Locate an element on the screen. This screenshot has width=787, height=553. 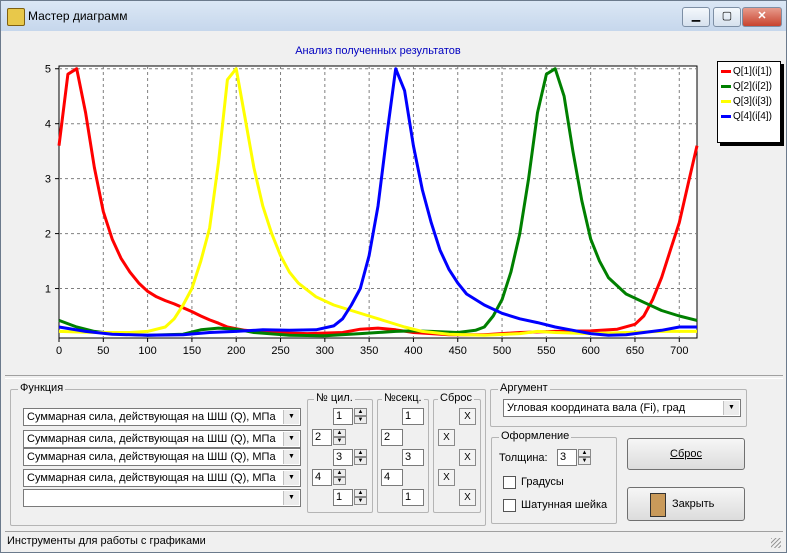
x-tick-label: 0 is located at coordinates (59, 351).